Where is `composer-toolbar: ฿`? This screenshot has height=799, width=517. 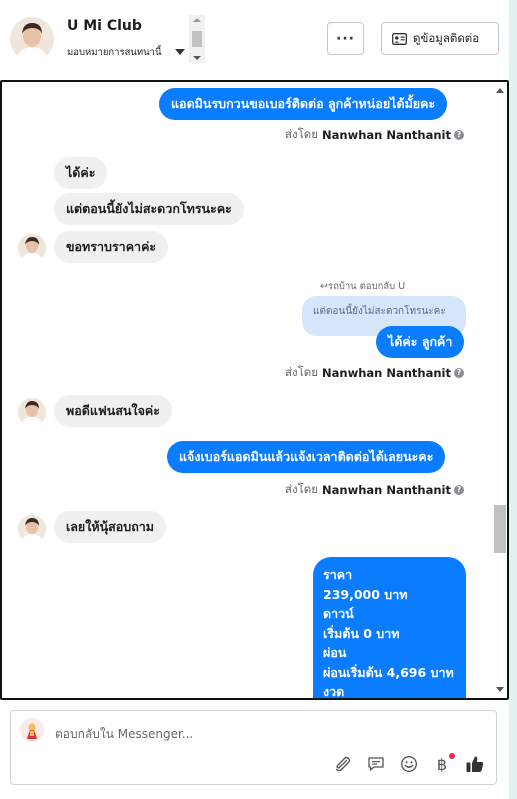
composer-toolbar: ฿ is located at coordinates (403, 764).